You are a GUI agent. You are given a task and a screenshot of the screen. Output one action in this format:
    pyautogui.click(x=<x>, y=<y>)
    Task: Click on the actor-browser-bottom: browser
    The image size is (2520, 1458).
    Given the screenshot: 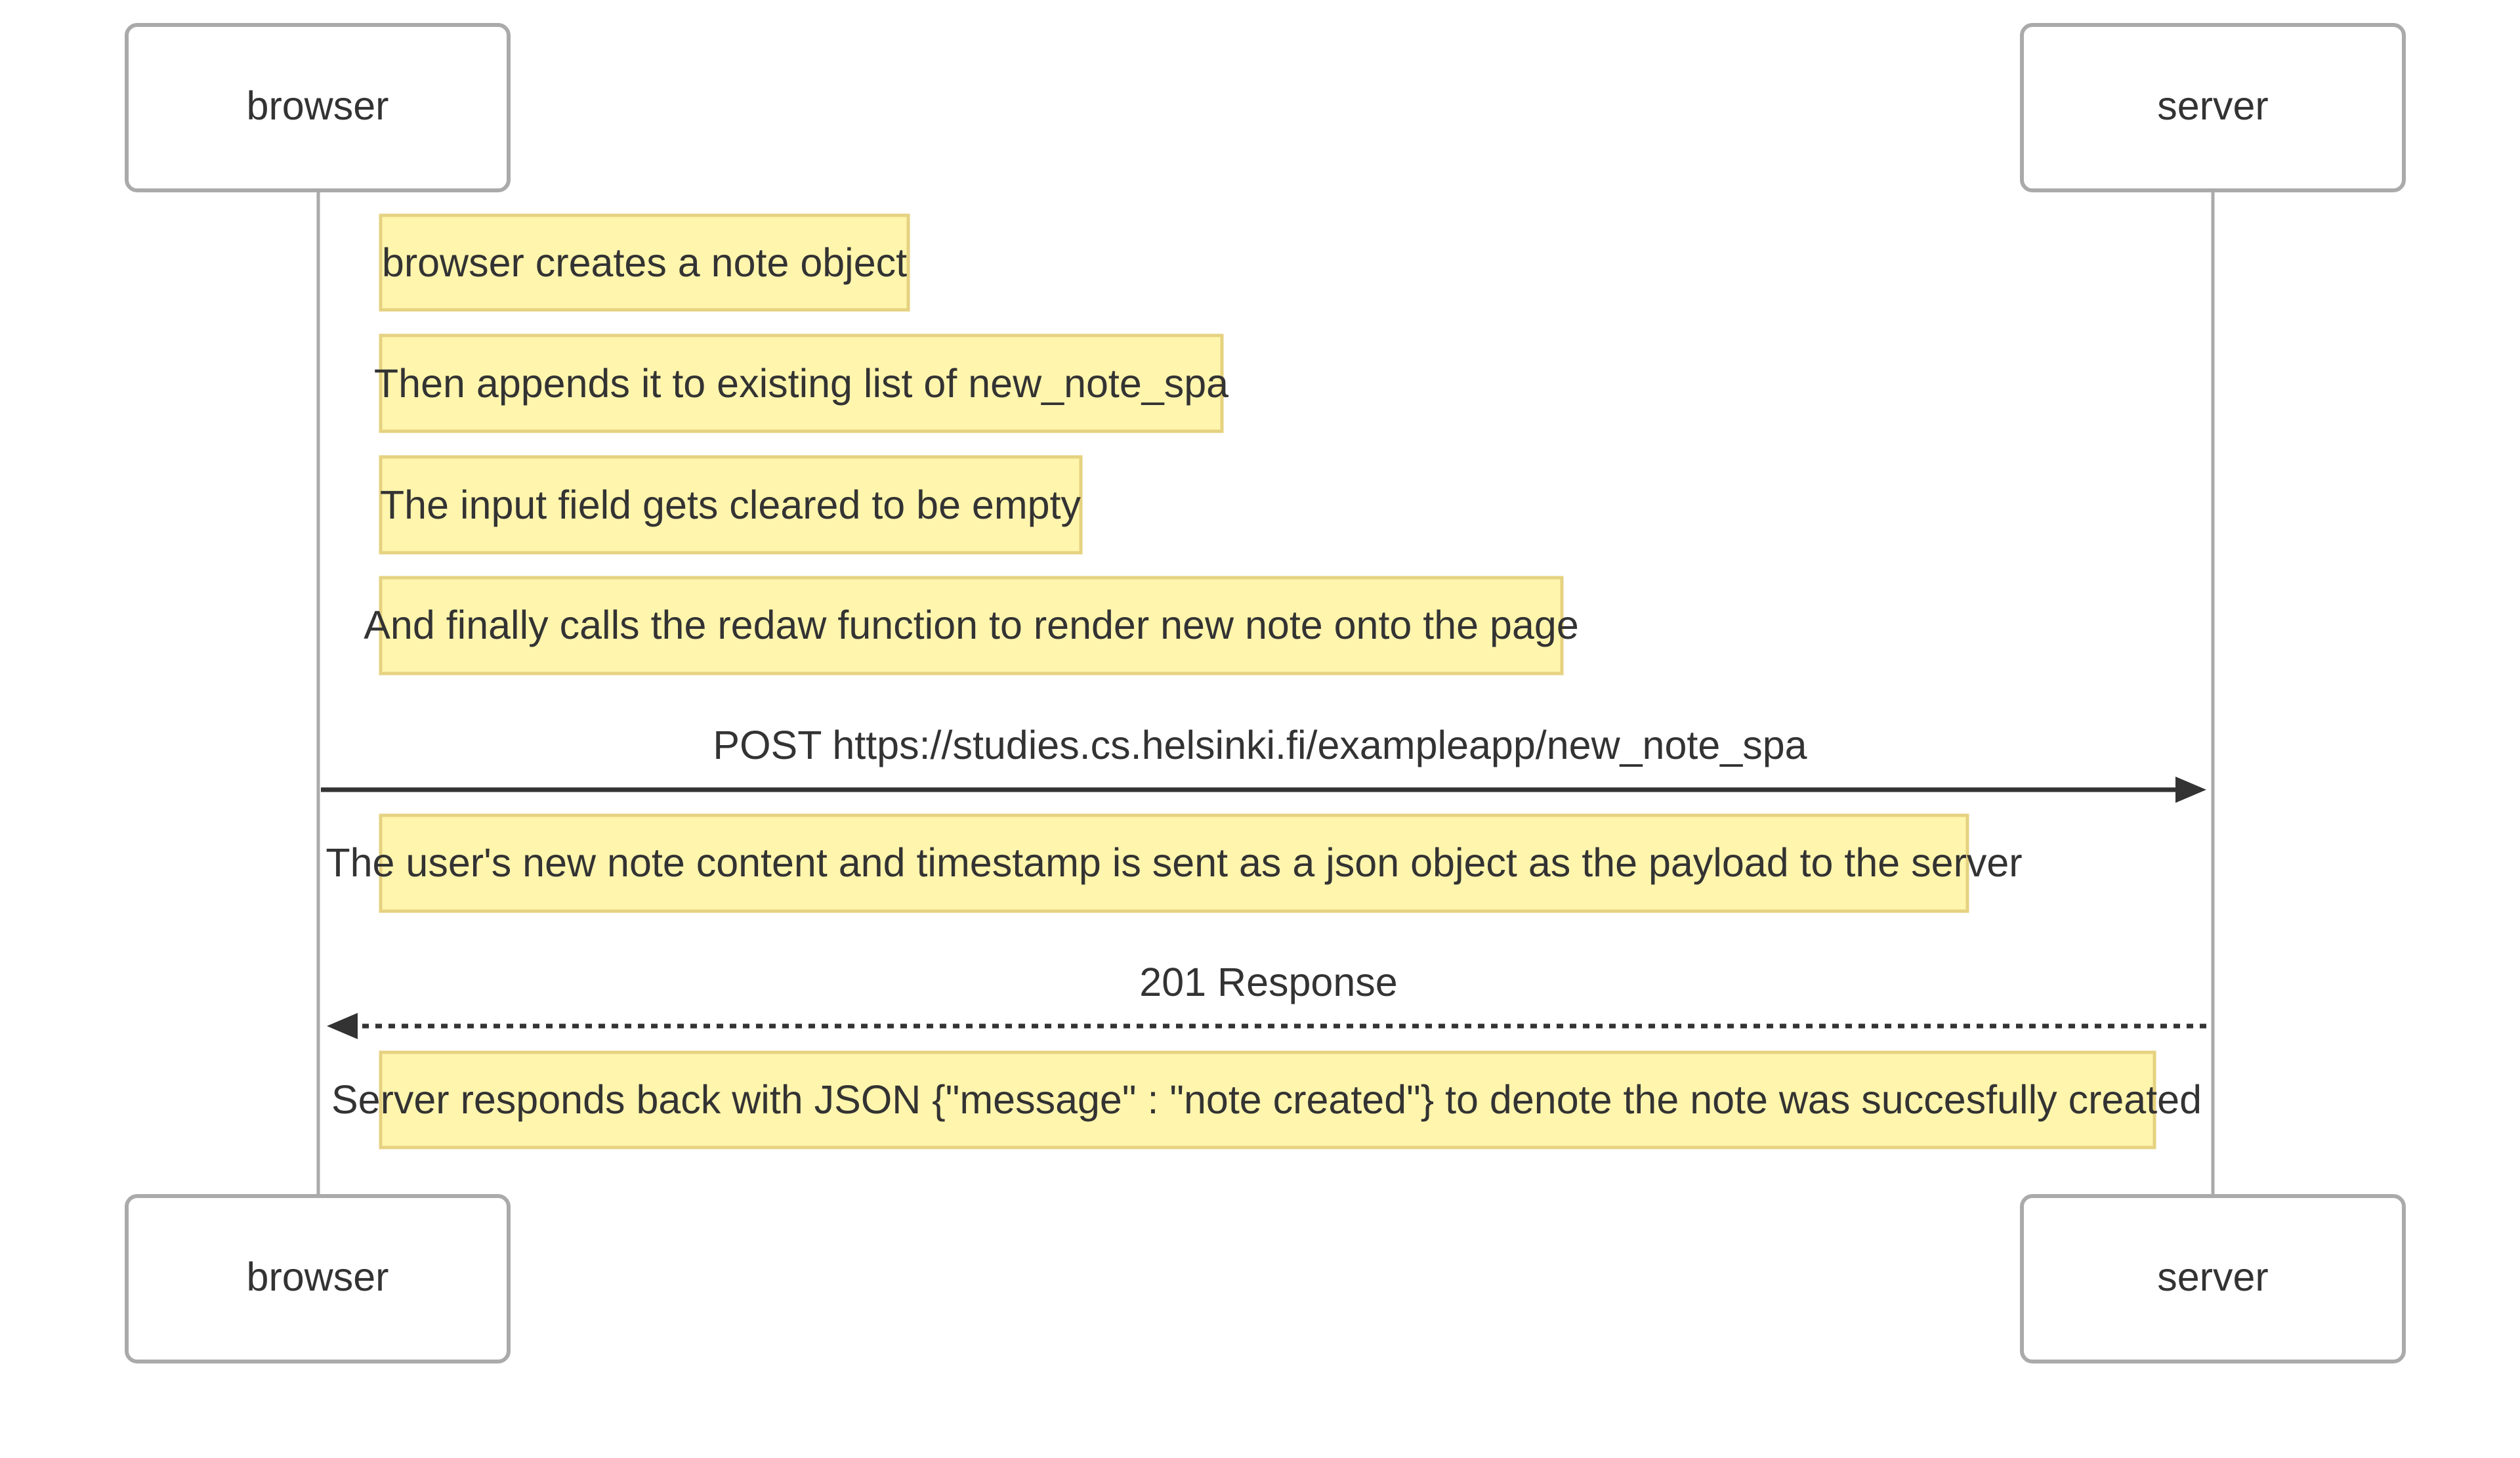 What is the action you would take?
    pyautogui.click(x=318, y=1278)
    